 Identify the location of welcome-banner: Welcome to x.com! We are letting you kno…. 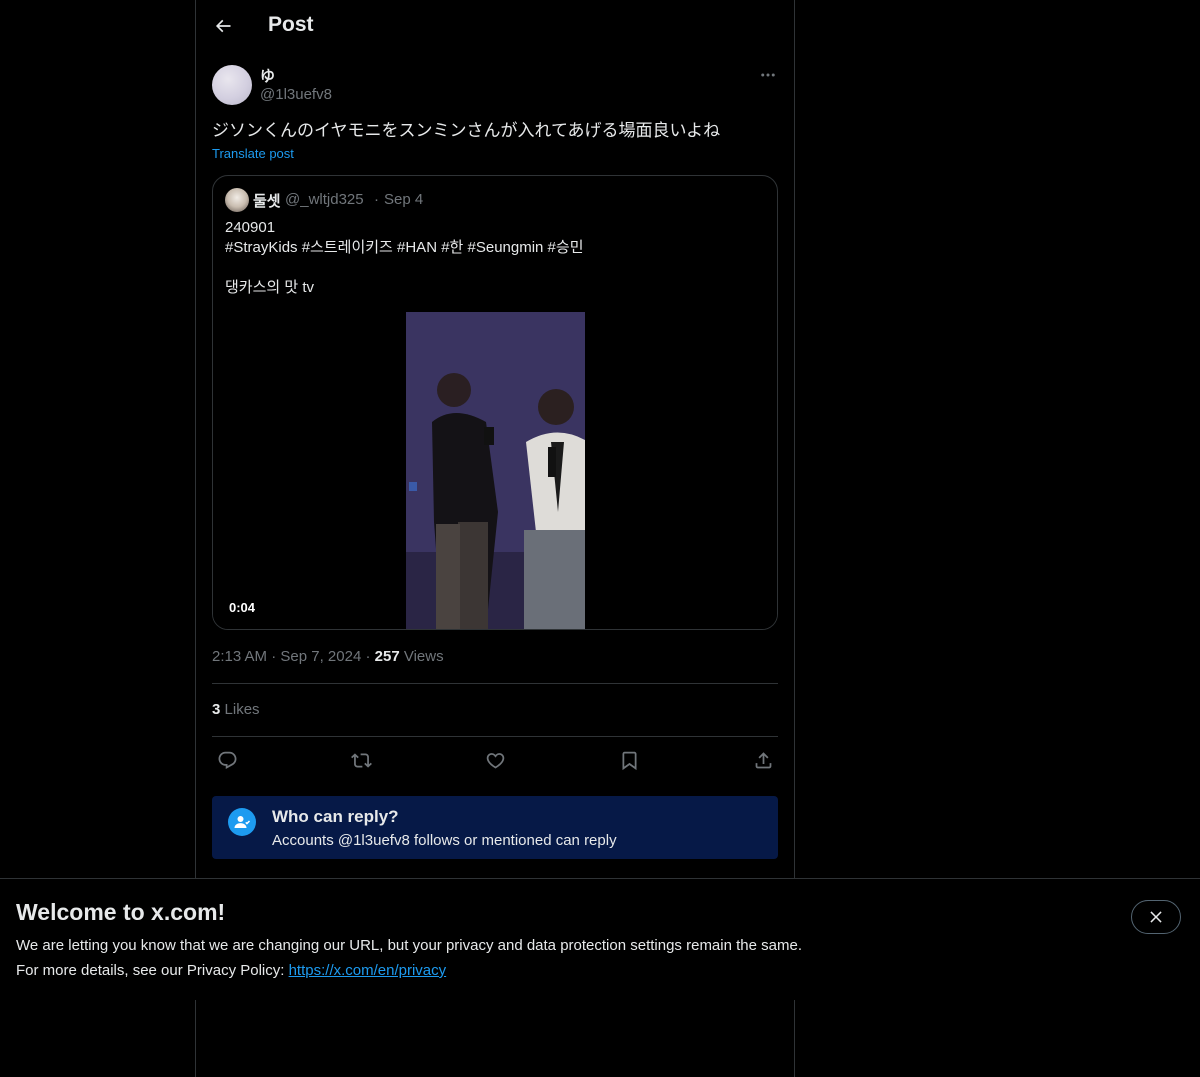
(600, 939).